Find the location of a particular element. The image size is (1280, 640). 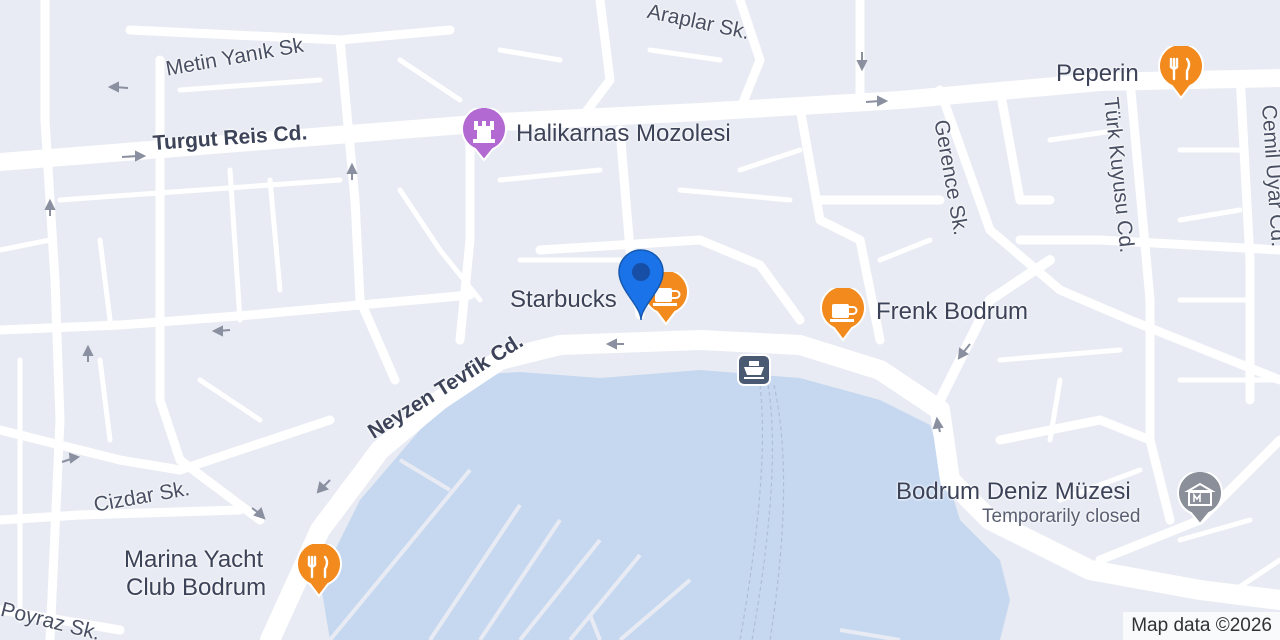

poi-label-marina-line2: Club Bodrum is located at coordinates (196, 588).